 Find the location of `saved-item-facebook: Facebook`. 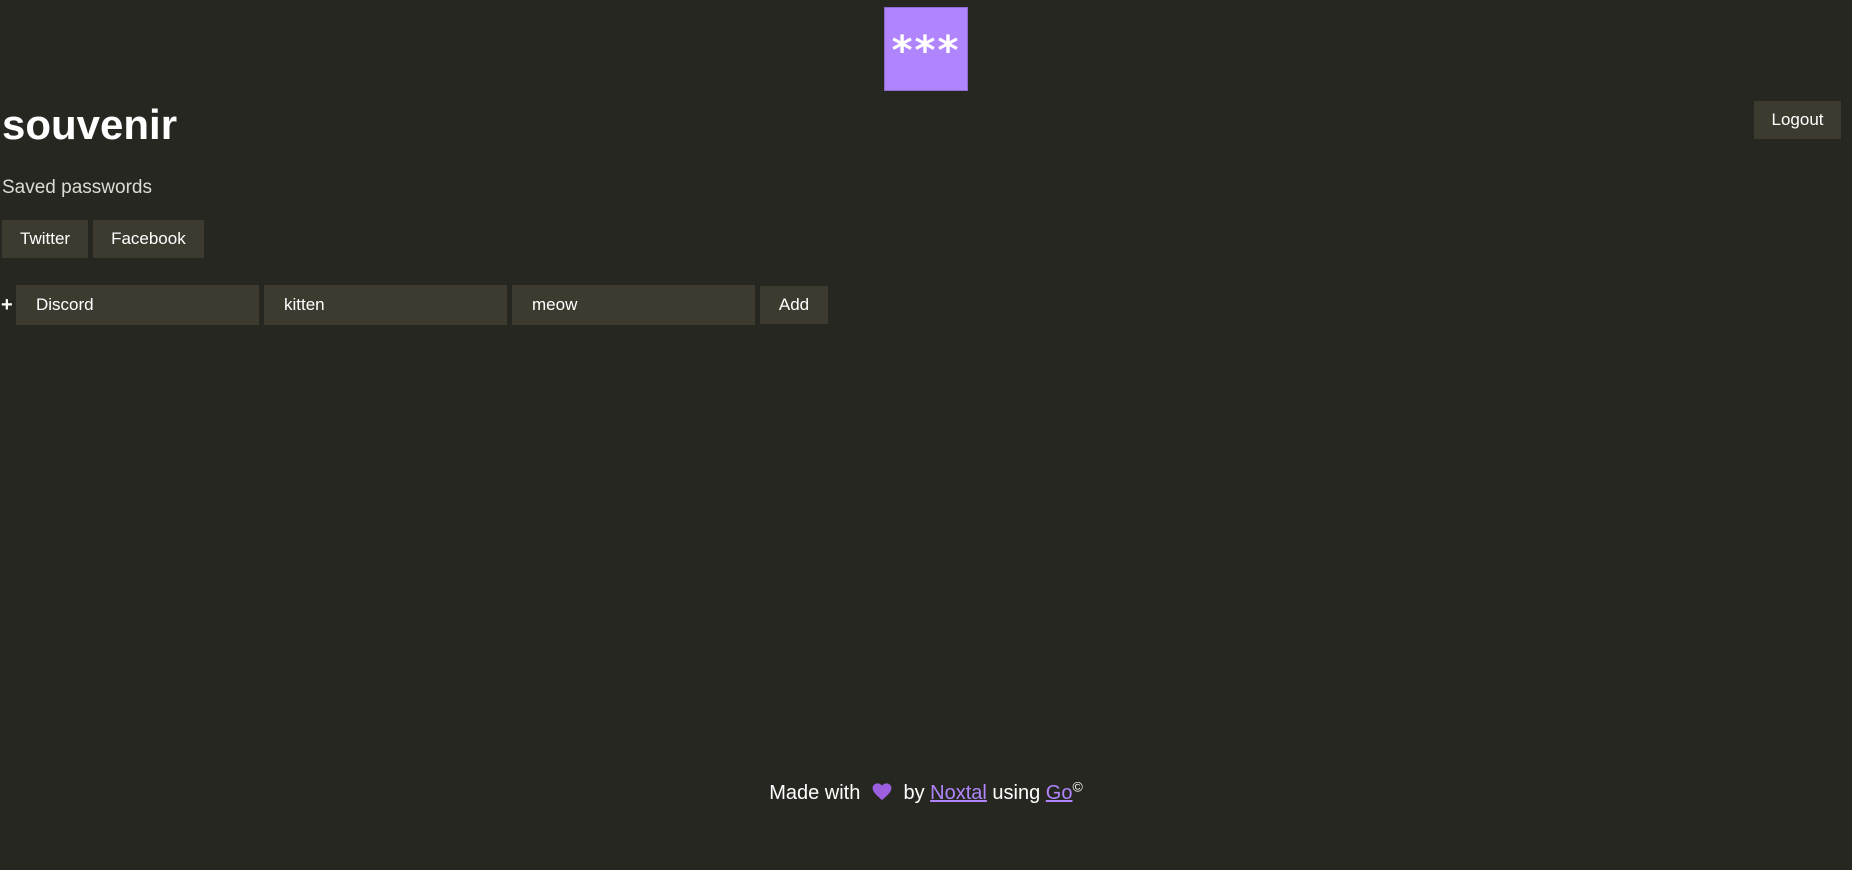

saved-item-facebook: Facebook is located at coordinates (148, 239).